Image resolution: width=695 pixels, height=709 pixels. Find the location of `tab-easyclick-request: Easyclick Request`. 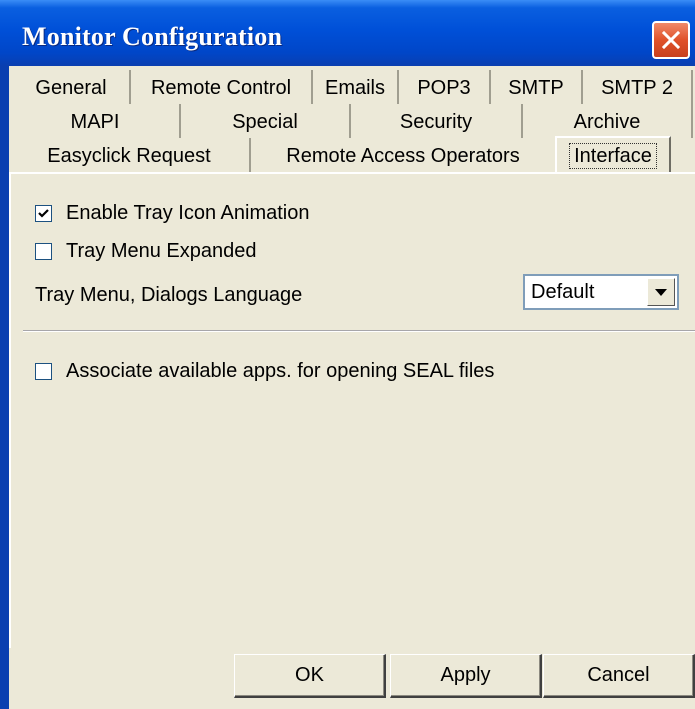

tab-easyclick-request: Easyclick Request is located at coordinates (130, 155).